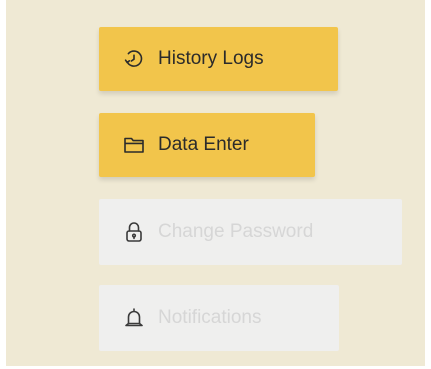 This screenshot has width=431, height=369. I want to click on notifications-button: Notifications, so click(219, 318).